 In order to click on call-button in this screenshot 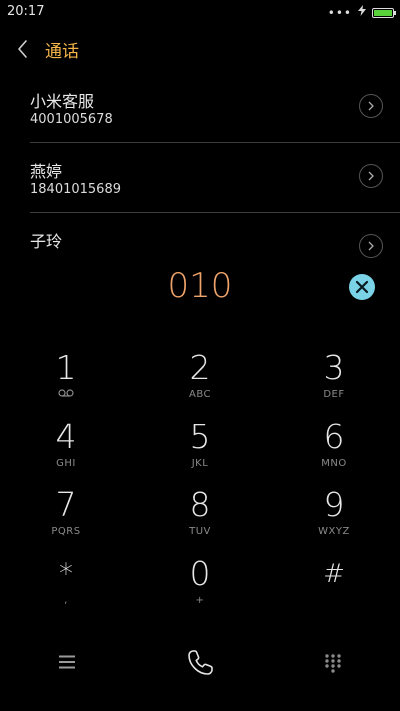, I will do `click(200, 663)`.